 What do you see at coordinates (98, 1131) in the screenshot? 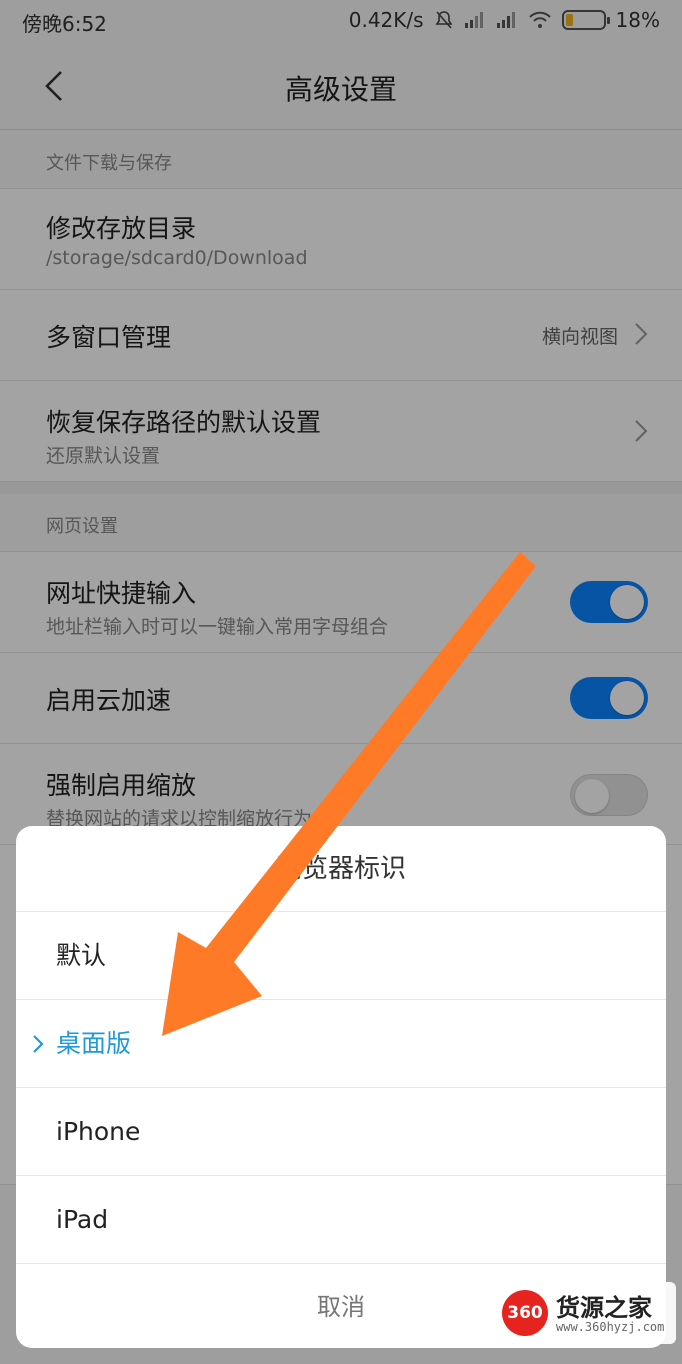
I see `ua-option-label: iPhone` at bounding box center [98, 1131].